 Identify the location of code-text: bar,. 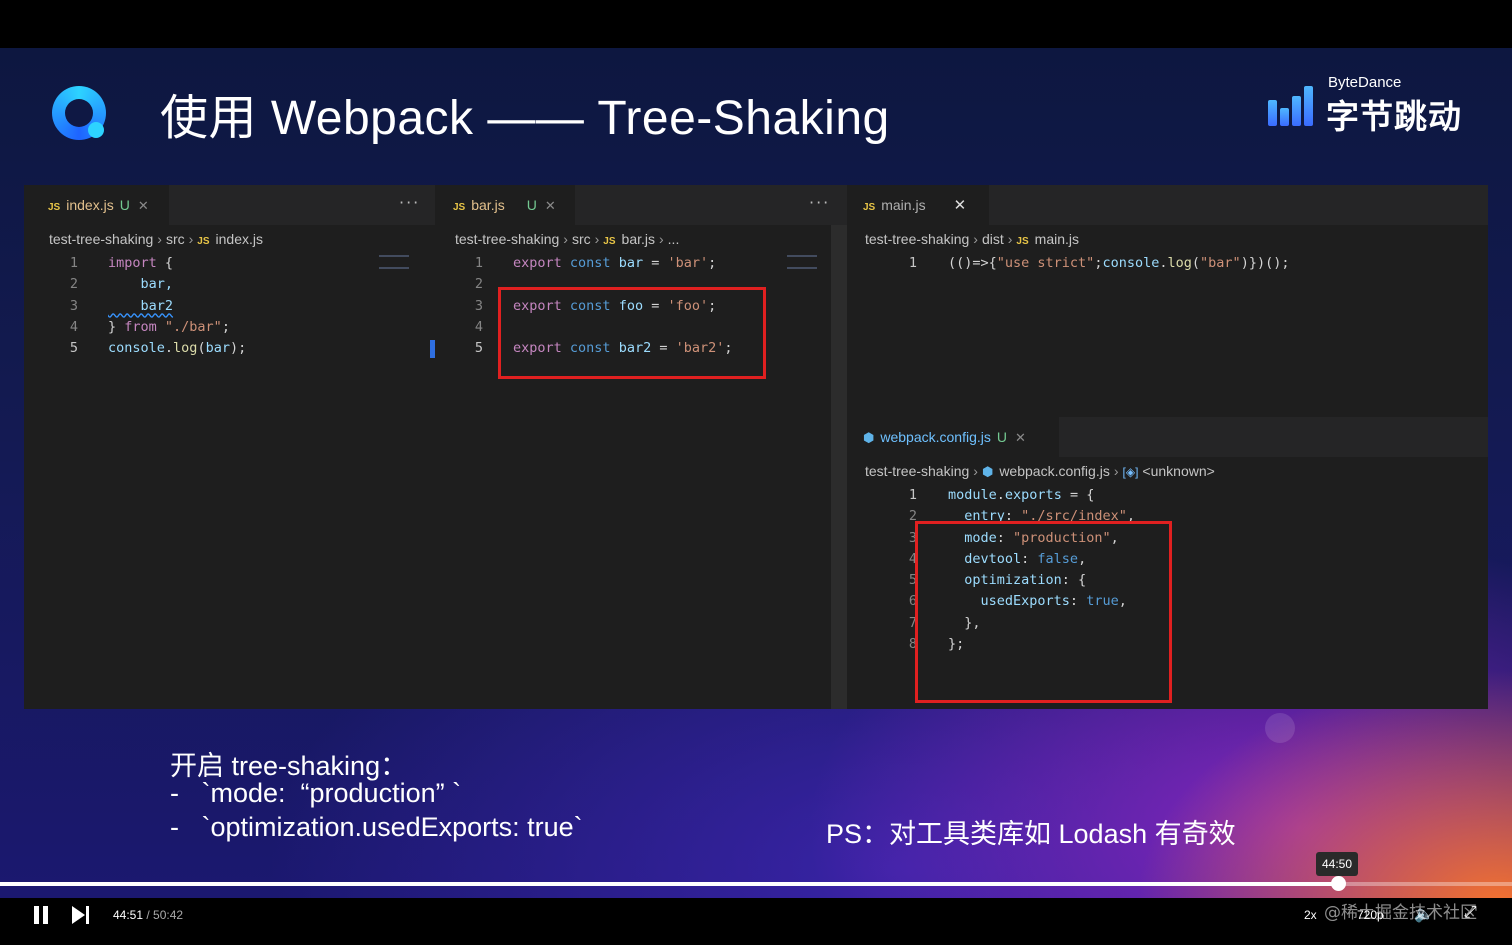
(141, 284).